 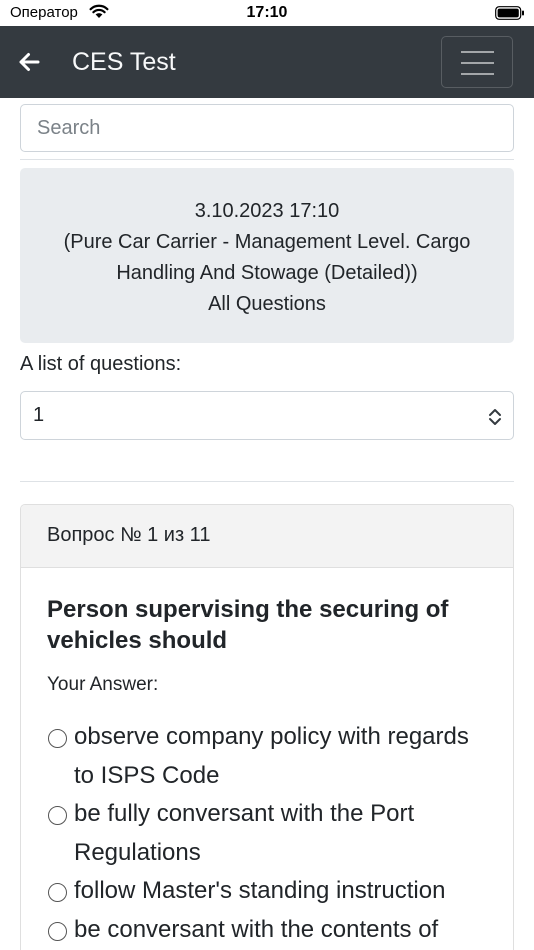 What do you see at coordinates (267, 415) in the screenshot?
I see `question-select: 1` at bounding box center [267, 415].